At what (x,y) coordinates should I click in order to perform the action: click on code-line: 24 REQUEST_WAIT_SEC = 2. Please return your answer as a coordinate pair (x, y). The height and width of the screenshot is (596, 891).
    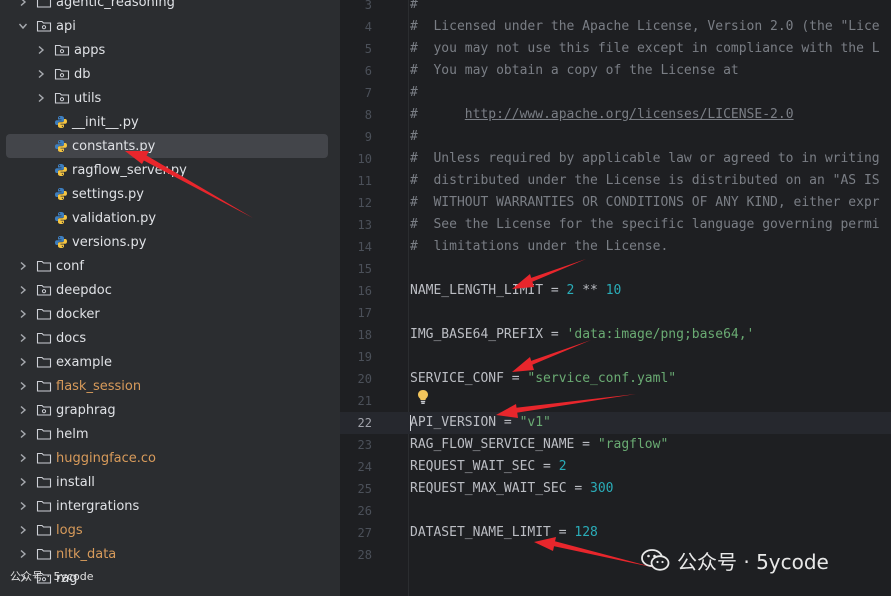
    Looking at the image, I should click on (615, 467).